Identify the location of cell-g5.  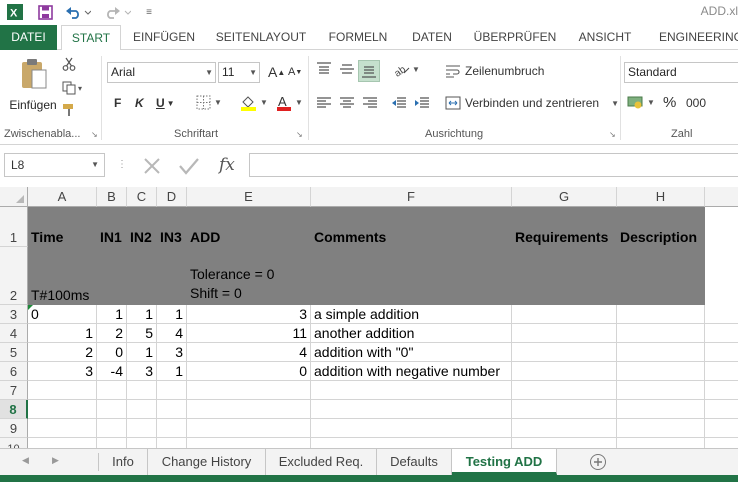
(564, 352).